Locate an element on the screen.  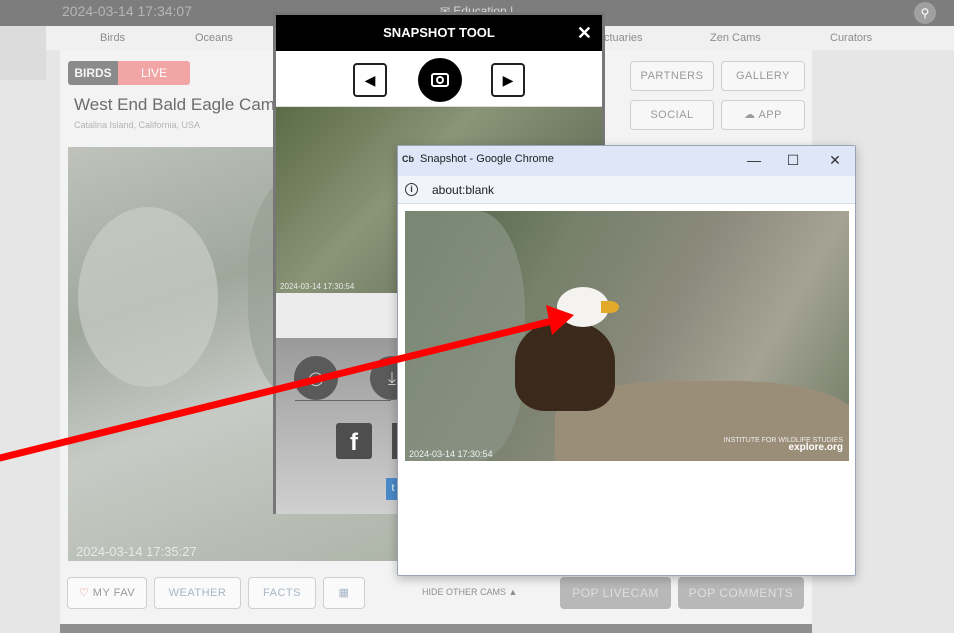
minimize-icon: — is located at coordinates (754, 160).